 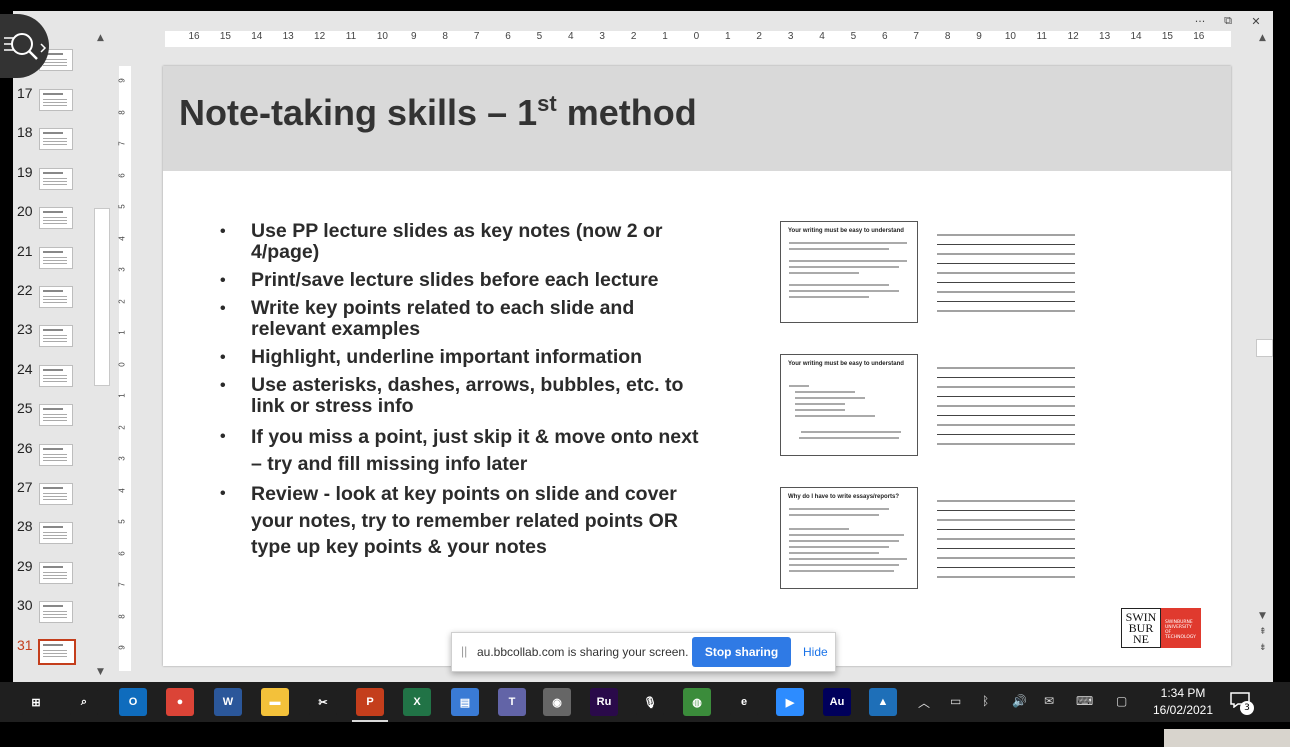 What do you see at coordinates (438, 112) in the screenshot?
I see `slide-title: Note-taking skills – 1st method` at bounding box center [438, 112].